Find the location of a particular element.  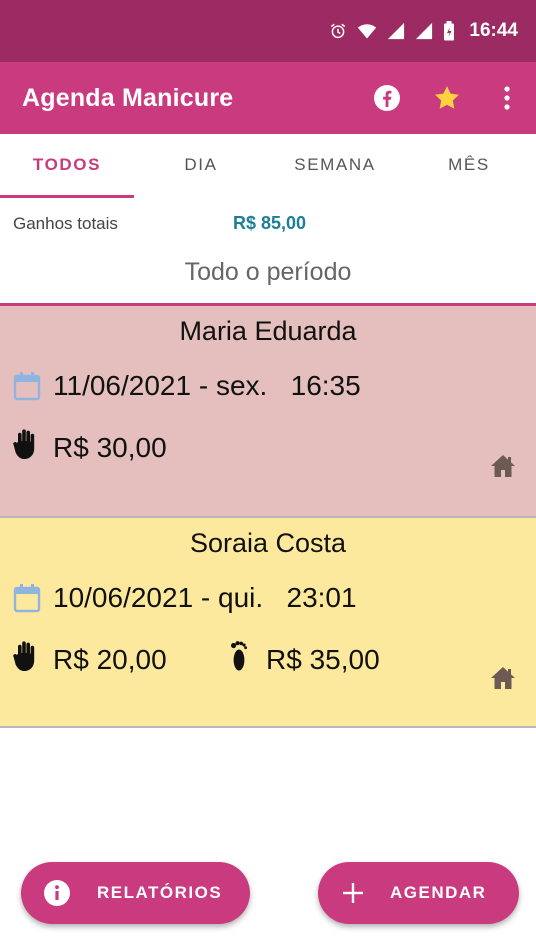

tab-mes: MÊS is located at coordinates (469, 165).